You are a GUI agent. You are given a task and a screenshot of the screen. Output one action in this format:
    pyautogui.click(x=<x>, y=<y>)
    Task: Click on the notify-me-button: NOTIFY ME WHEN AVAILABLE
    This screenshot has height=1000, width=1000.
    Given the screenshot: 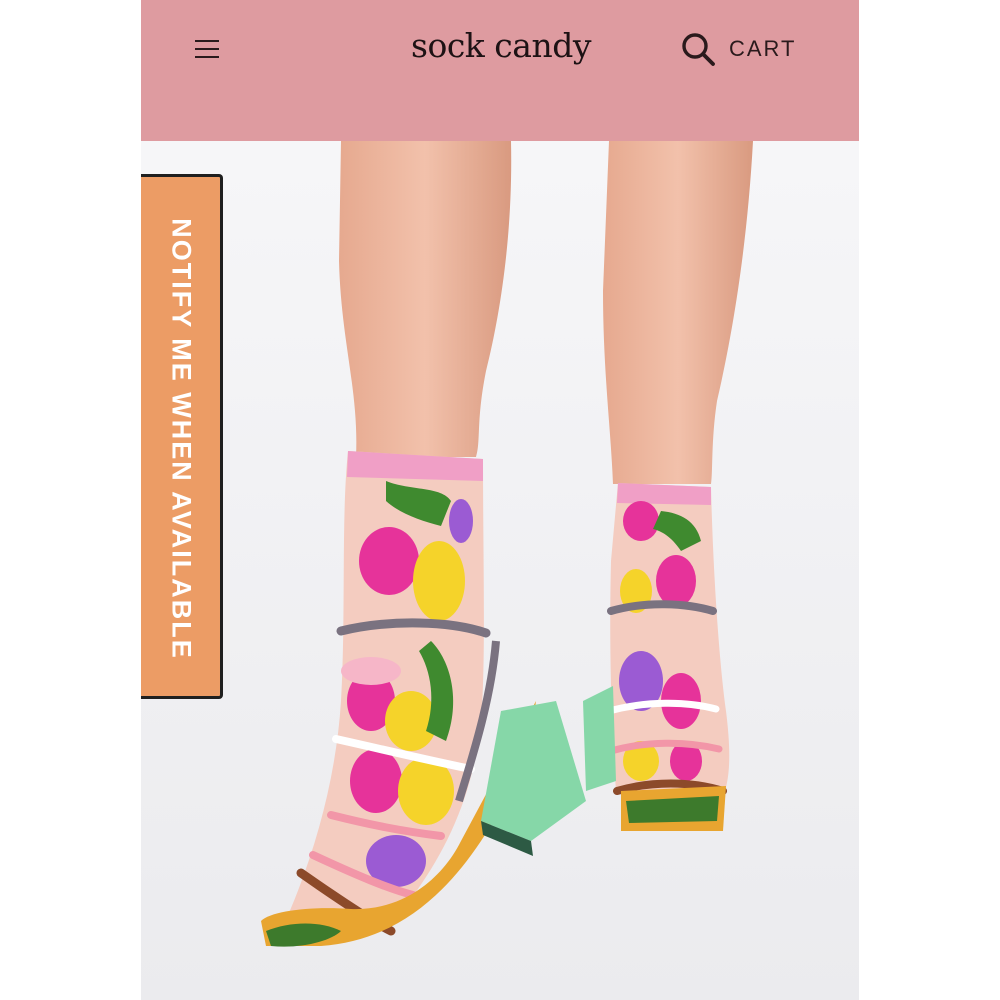 What is the action you would take?
    pyautogui.click(x=182, y=436)
    